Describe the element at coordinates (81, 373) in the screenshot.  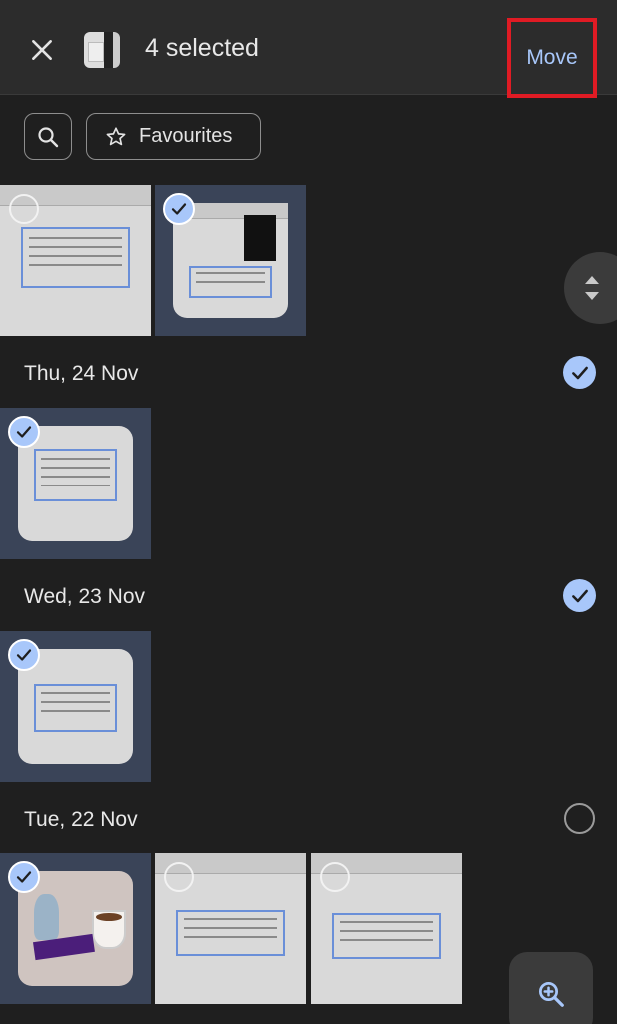
I see `date-header: Thu, 24 Nov` at that location.